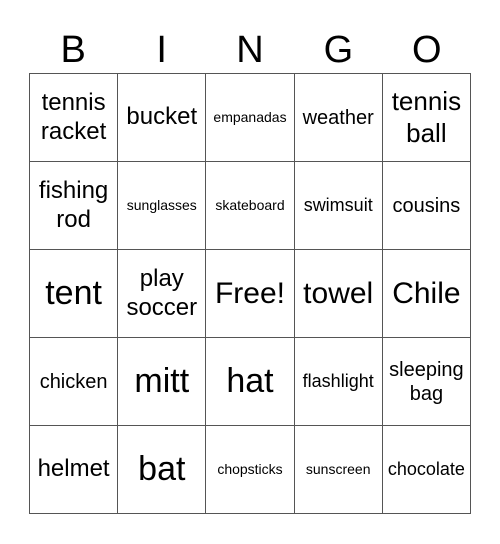 Image resolution: width=500 pixels, height=544 pixels. What do you see at coordinates (250, 470) in the screenshot?
I see `bingo-cell: chopsticks` at bounding box center [250, 470].